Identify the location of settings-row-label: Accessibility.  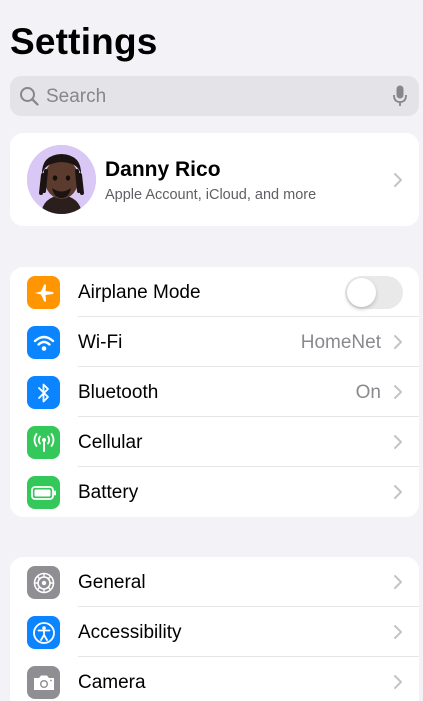
(130, 632).